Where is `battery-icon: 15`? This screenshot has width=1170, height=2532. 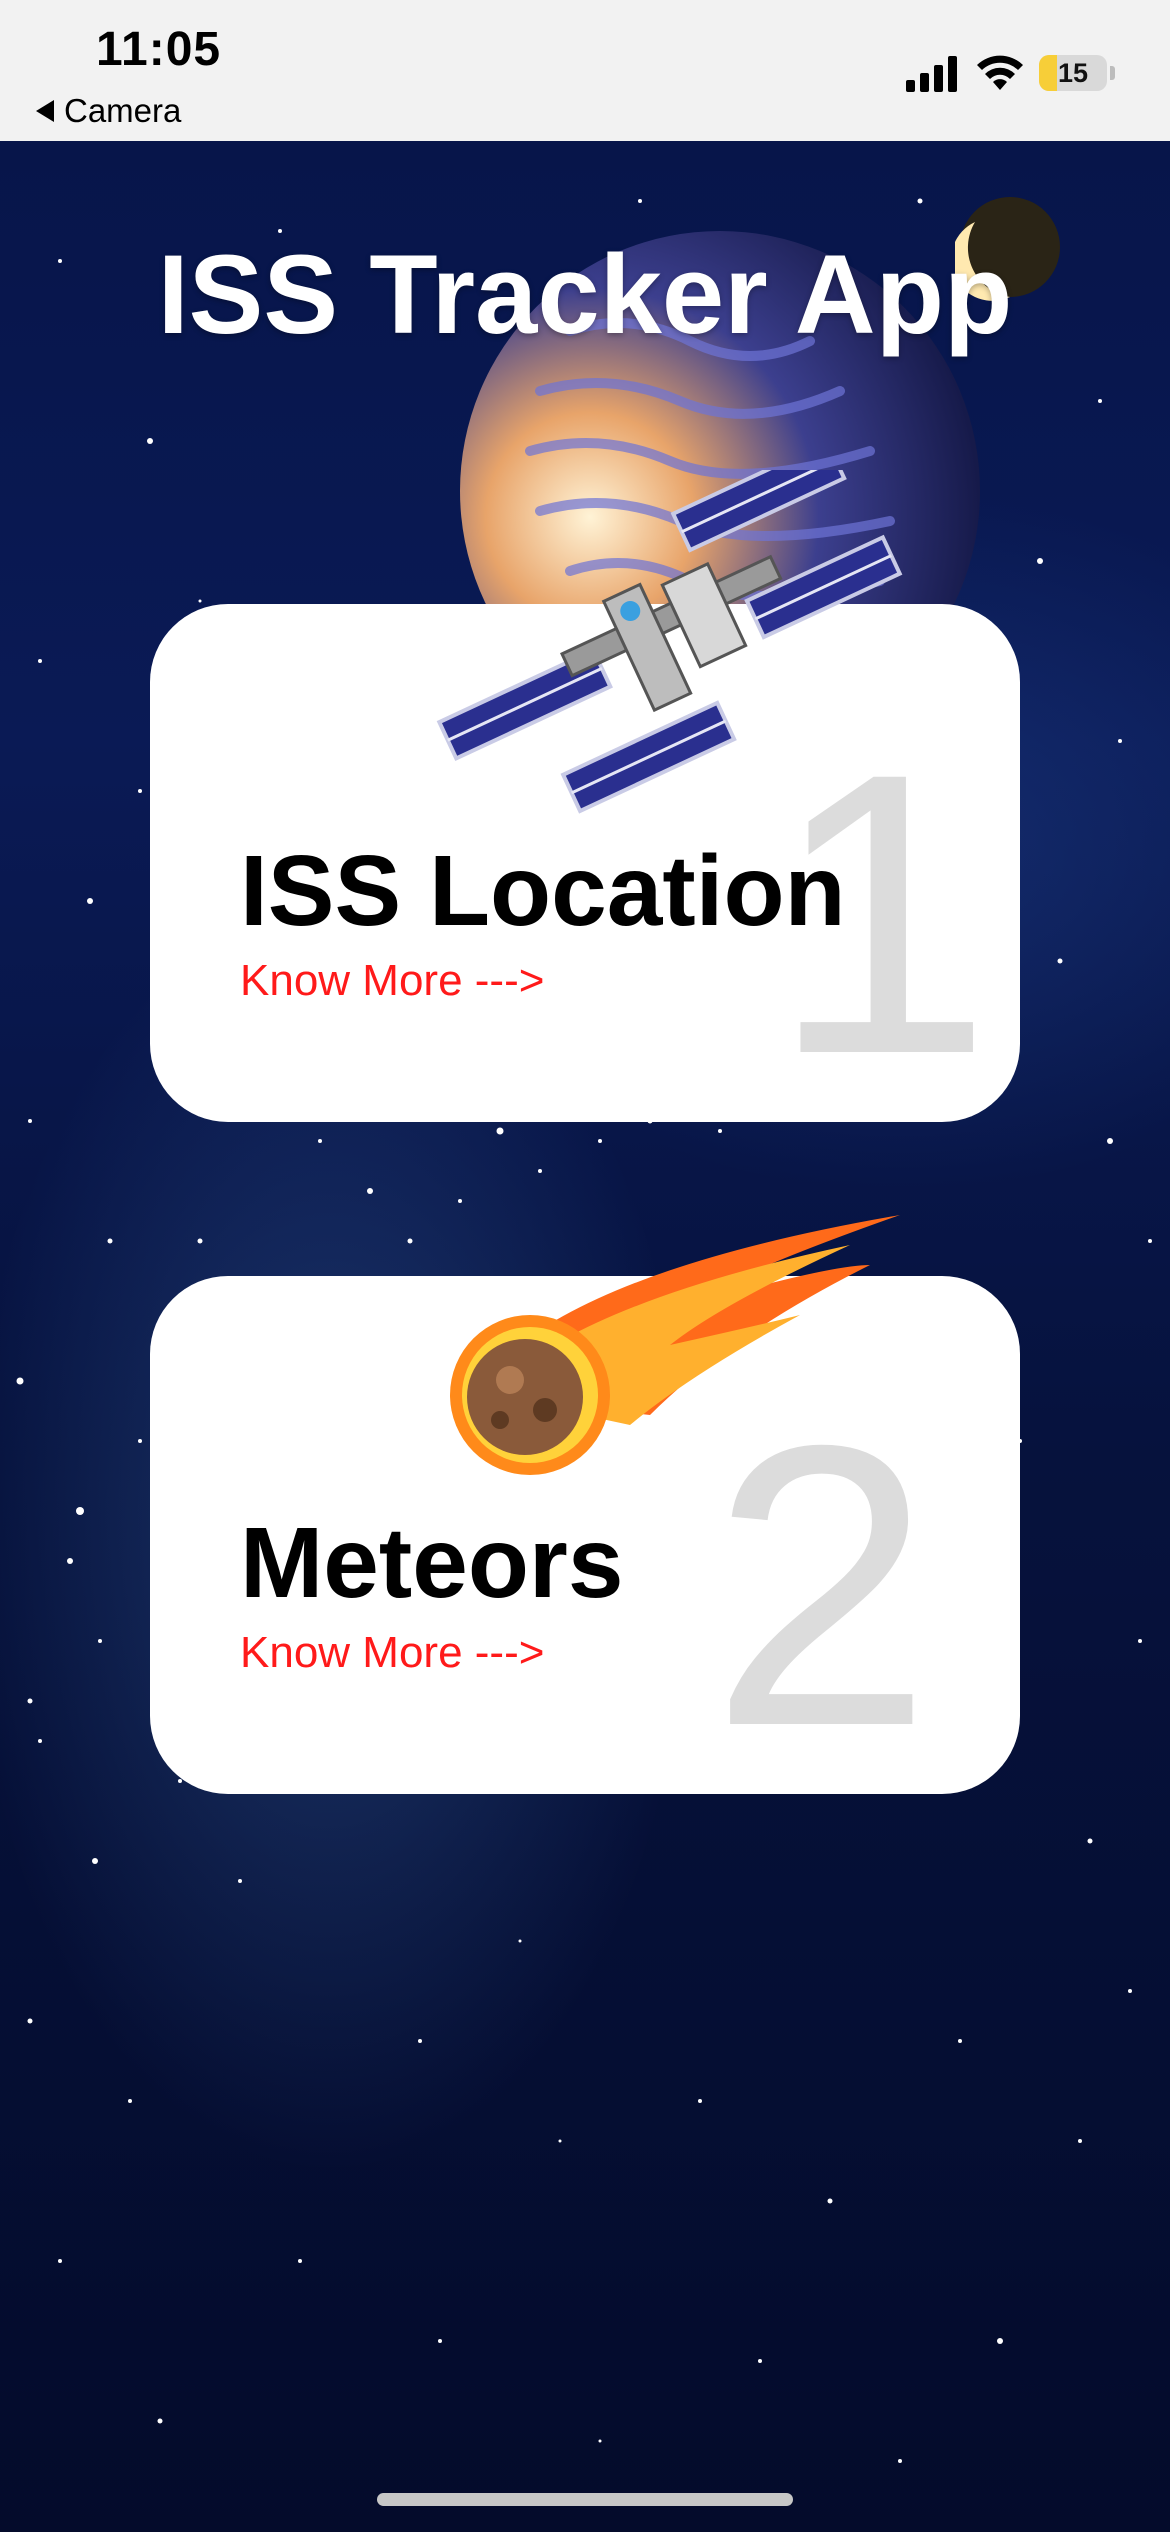
battery-icon: 15 is located at coordinates (1073, 73).